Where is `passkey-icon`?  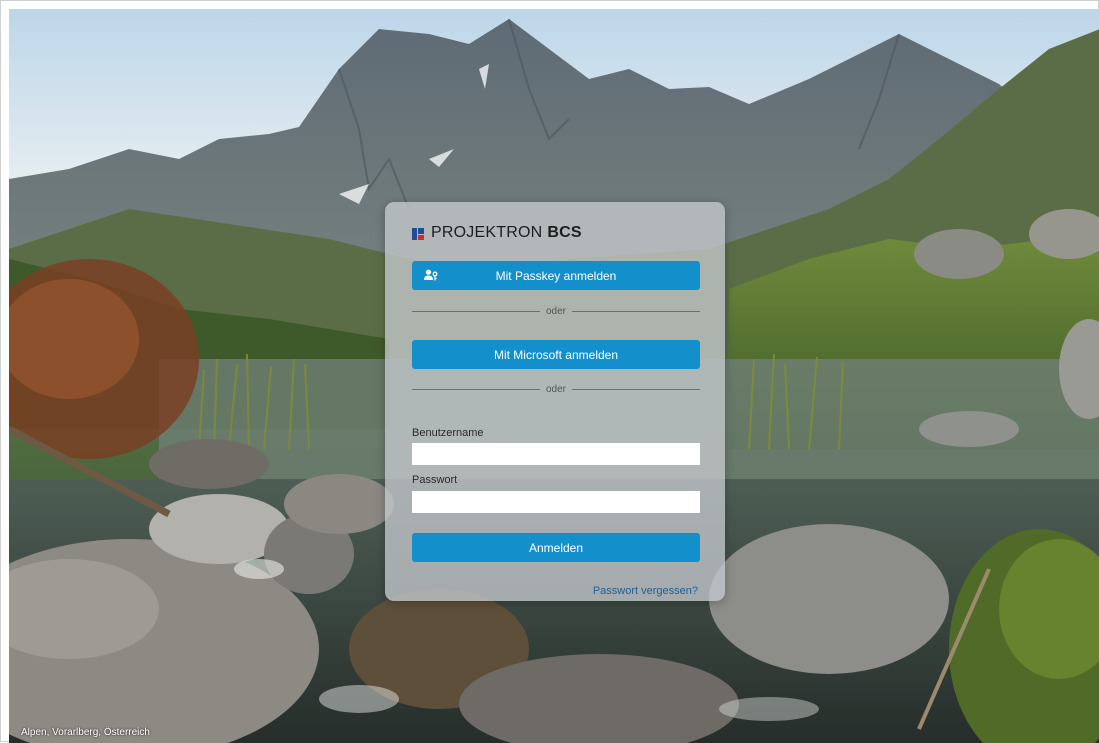
passkey-icon is located at coordinates (431, 275).